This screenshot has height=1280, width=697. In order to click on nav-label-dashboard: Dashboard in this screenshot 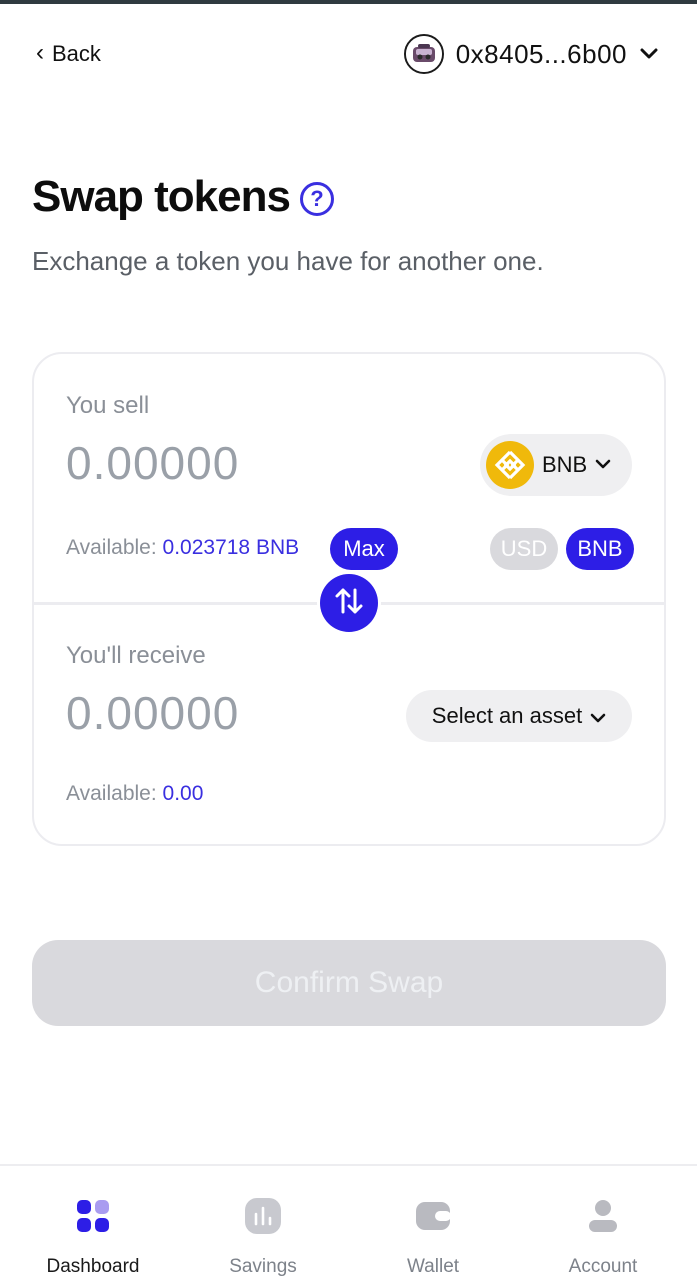, I will do `click(93, 1266)`.